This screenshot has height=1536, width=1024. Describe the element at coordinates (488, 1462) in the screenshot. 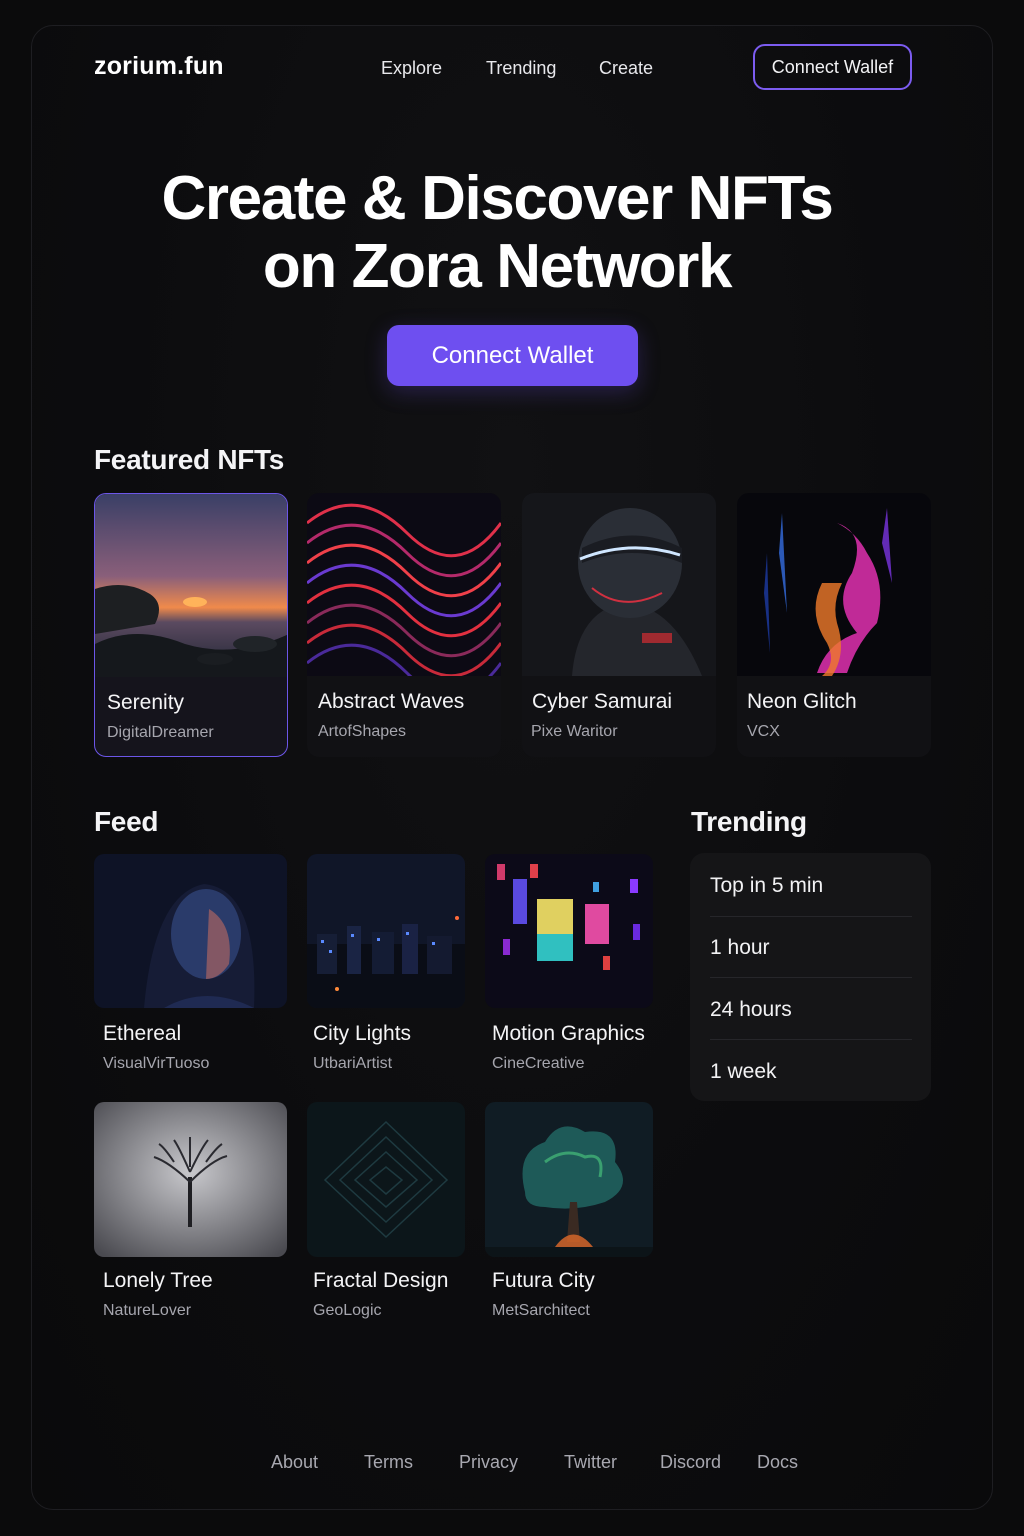

I see `footer-link-privacy: Privacy` at that location.